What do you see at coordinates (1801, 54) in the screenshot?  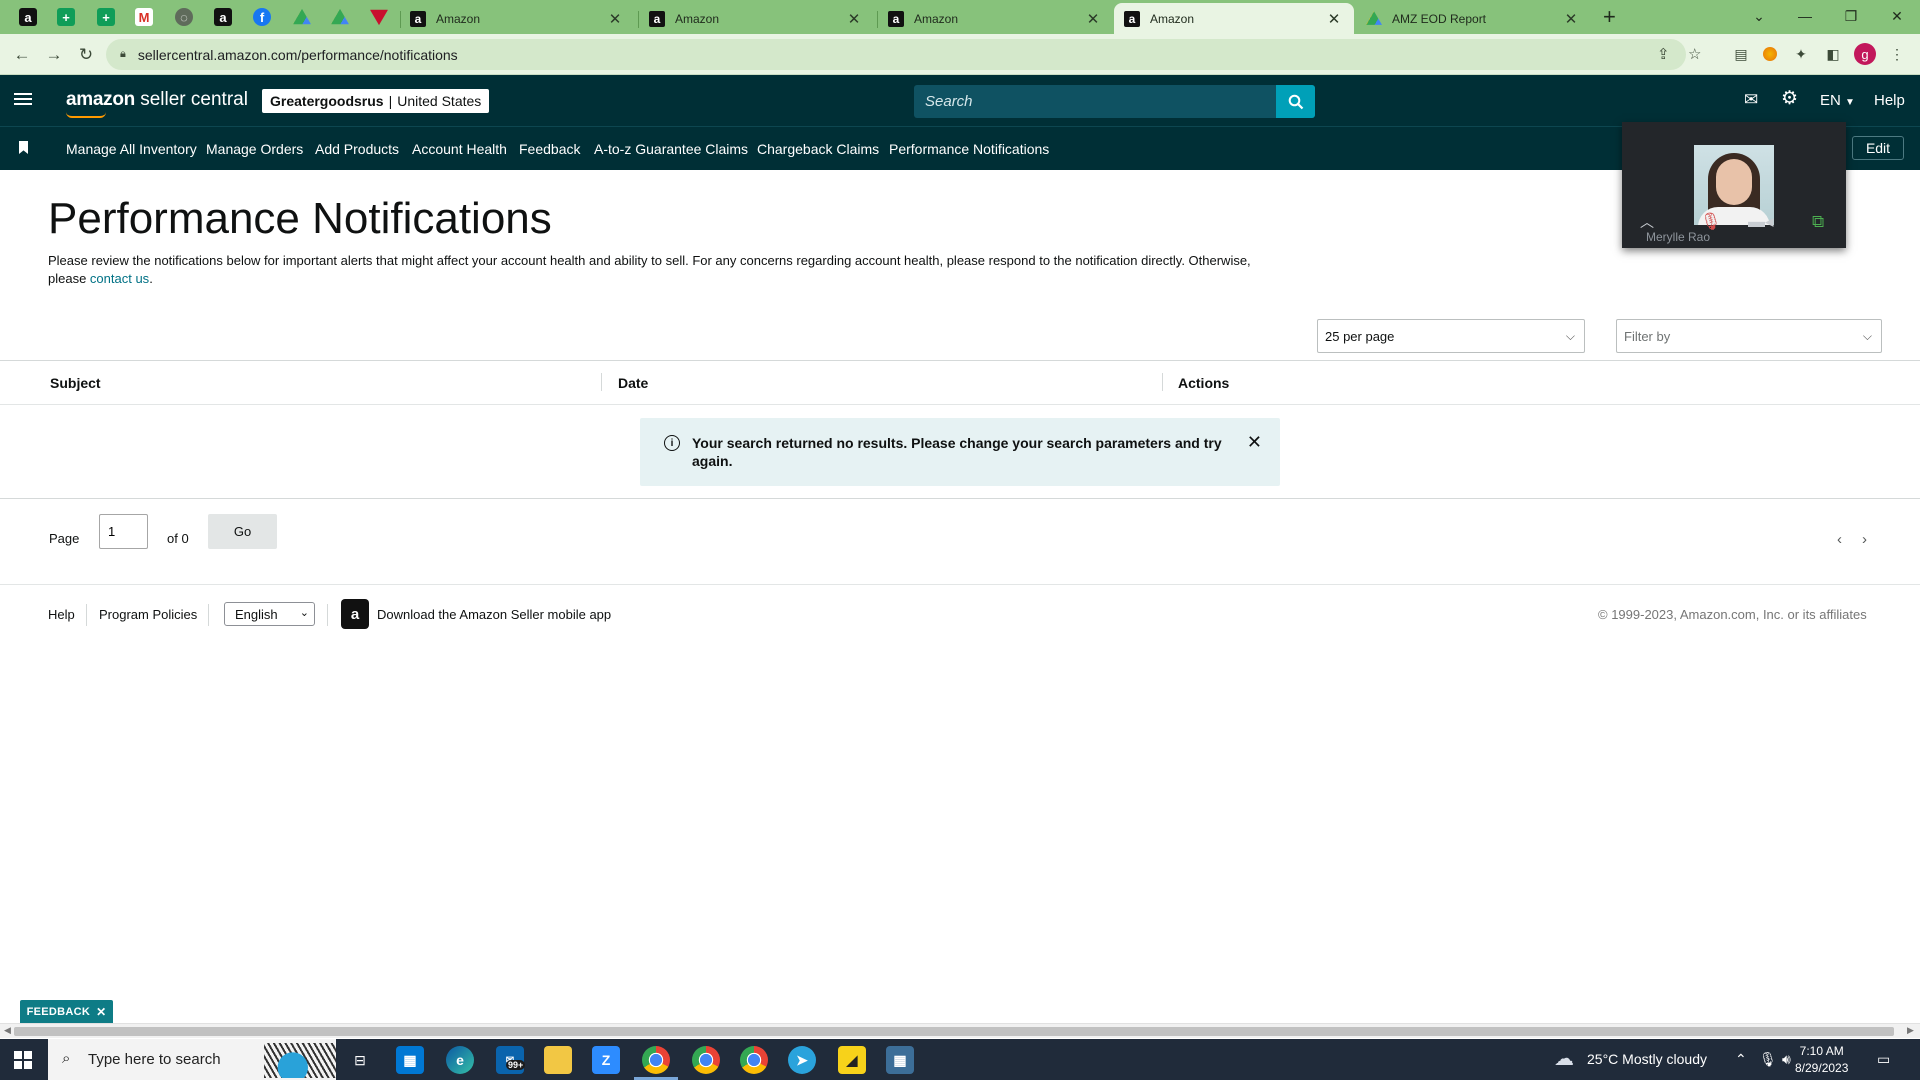 I see `puzzle-icon: ✦` at bounding box center [1801, 54].